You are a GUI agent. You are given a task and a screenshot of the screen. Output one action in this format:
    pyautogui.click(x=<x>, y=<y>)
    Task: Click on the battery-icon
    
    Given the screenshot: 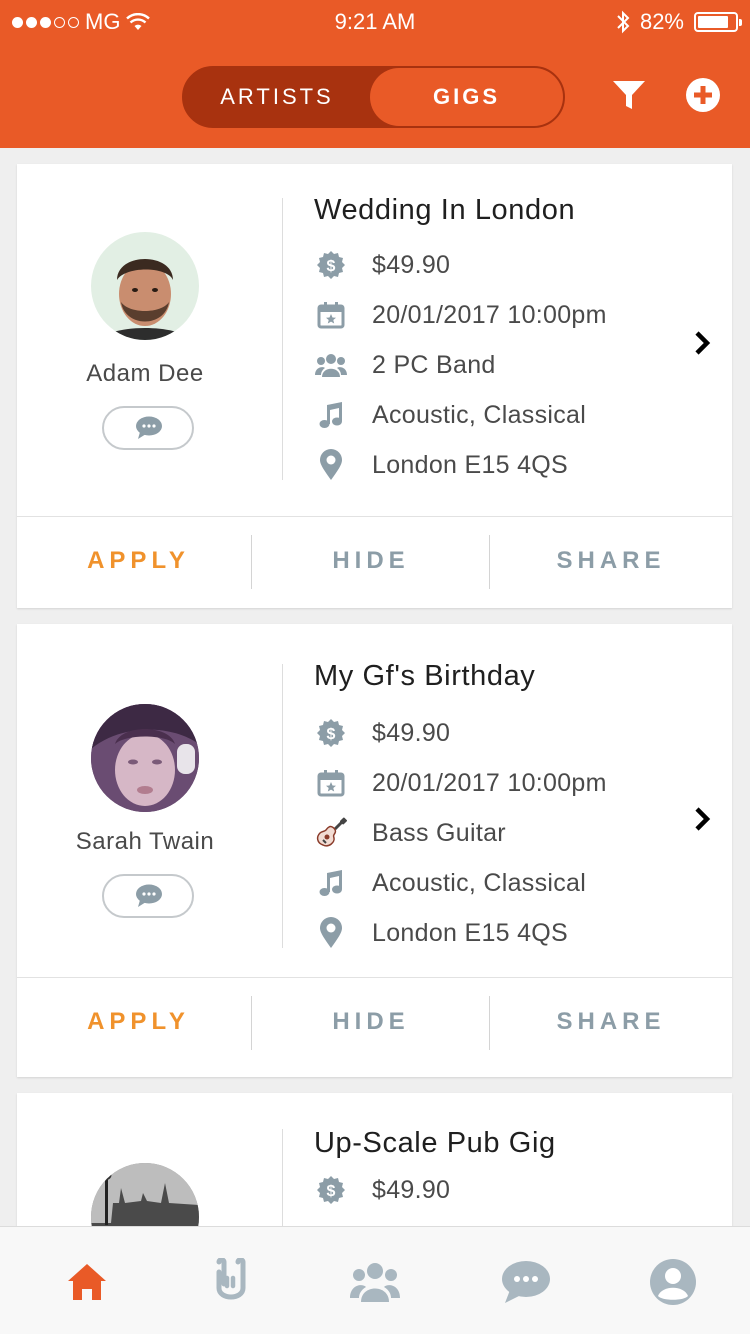 What is the action you would take?
    pyautogui.click(x=718, y=22)
    